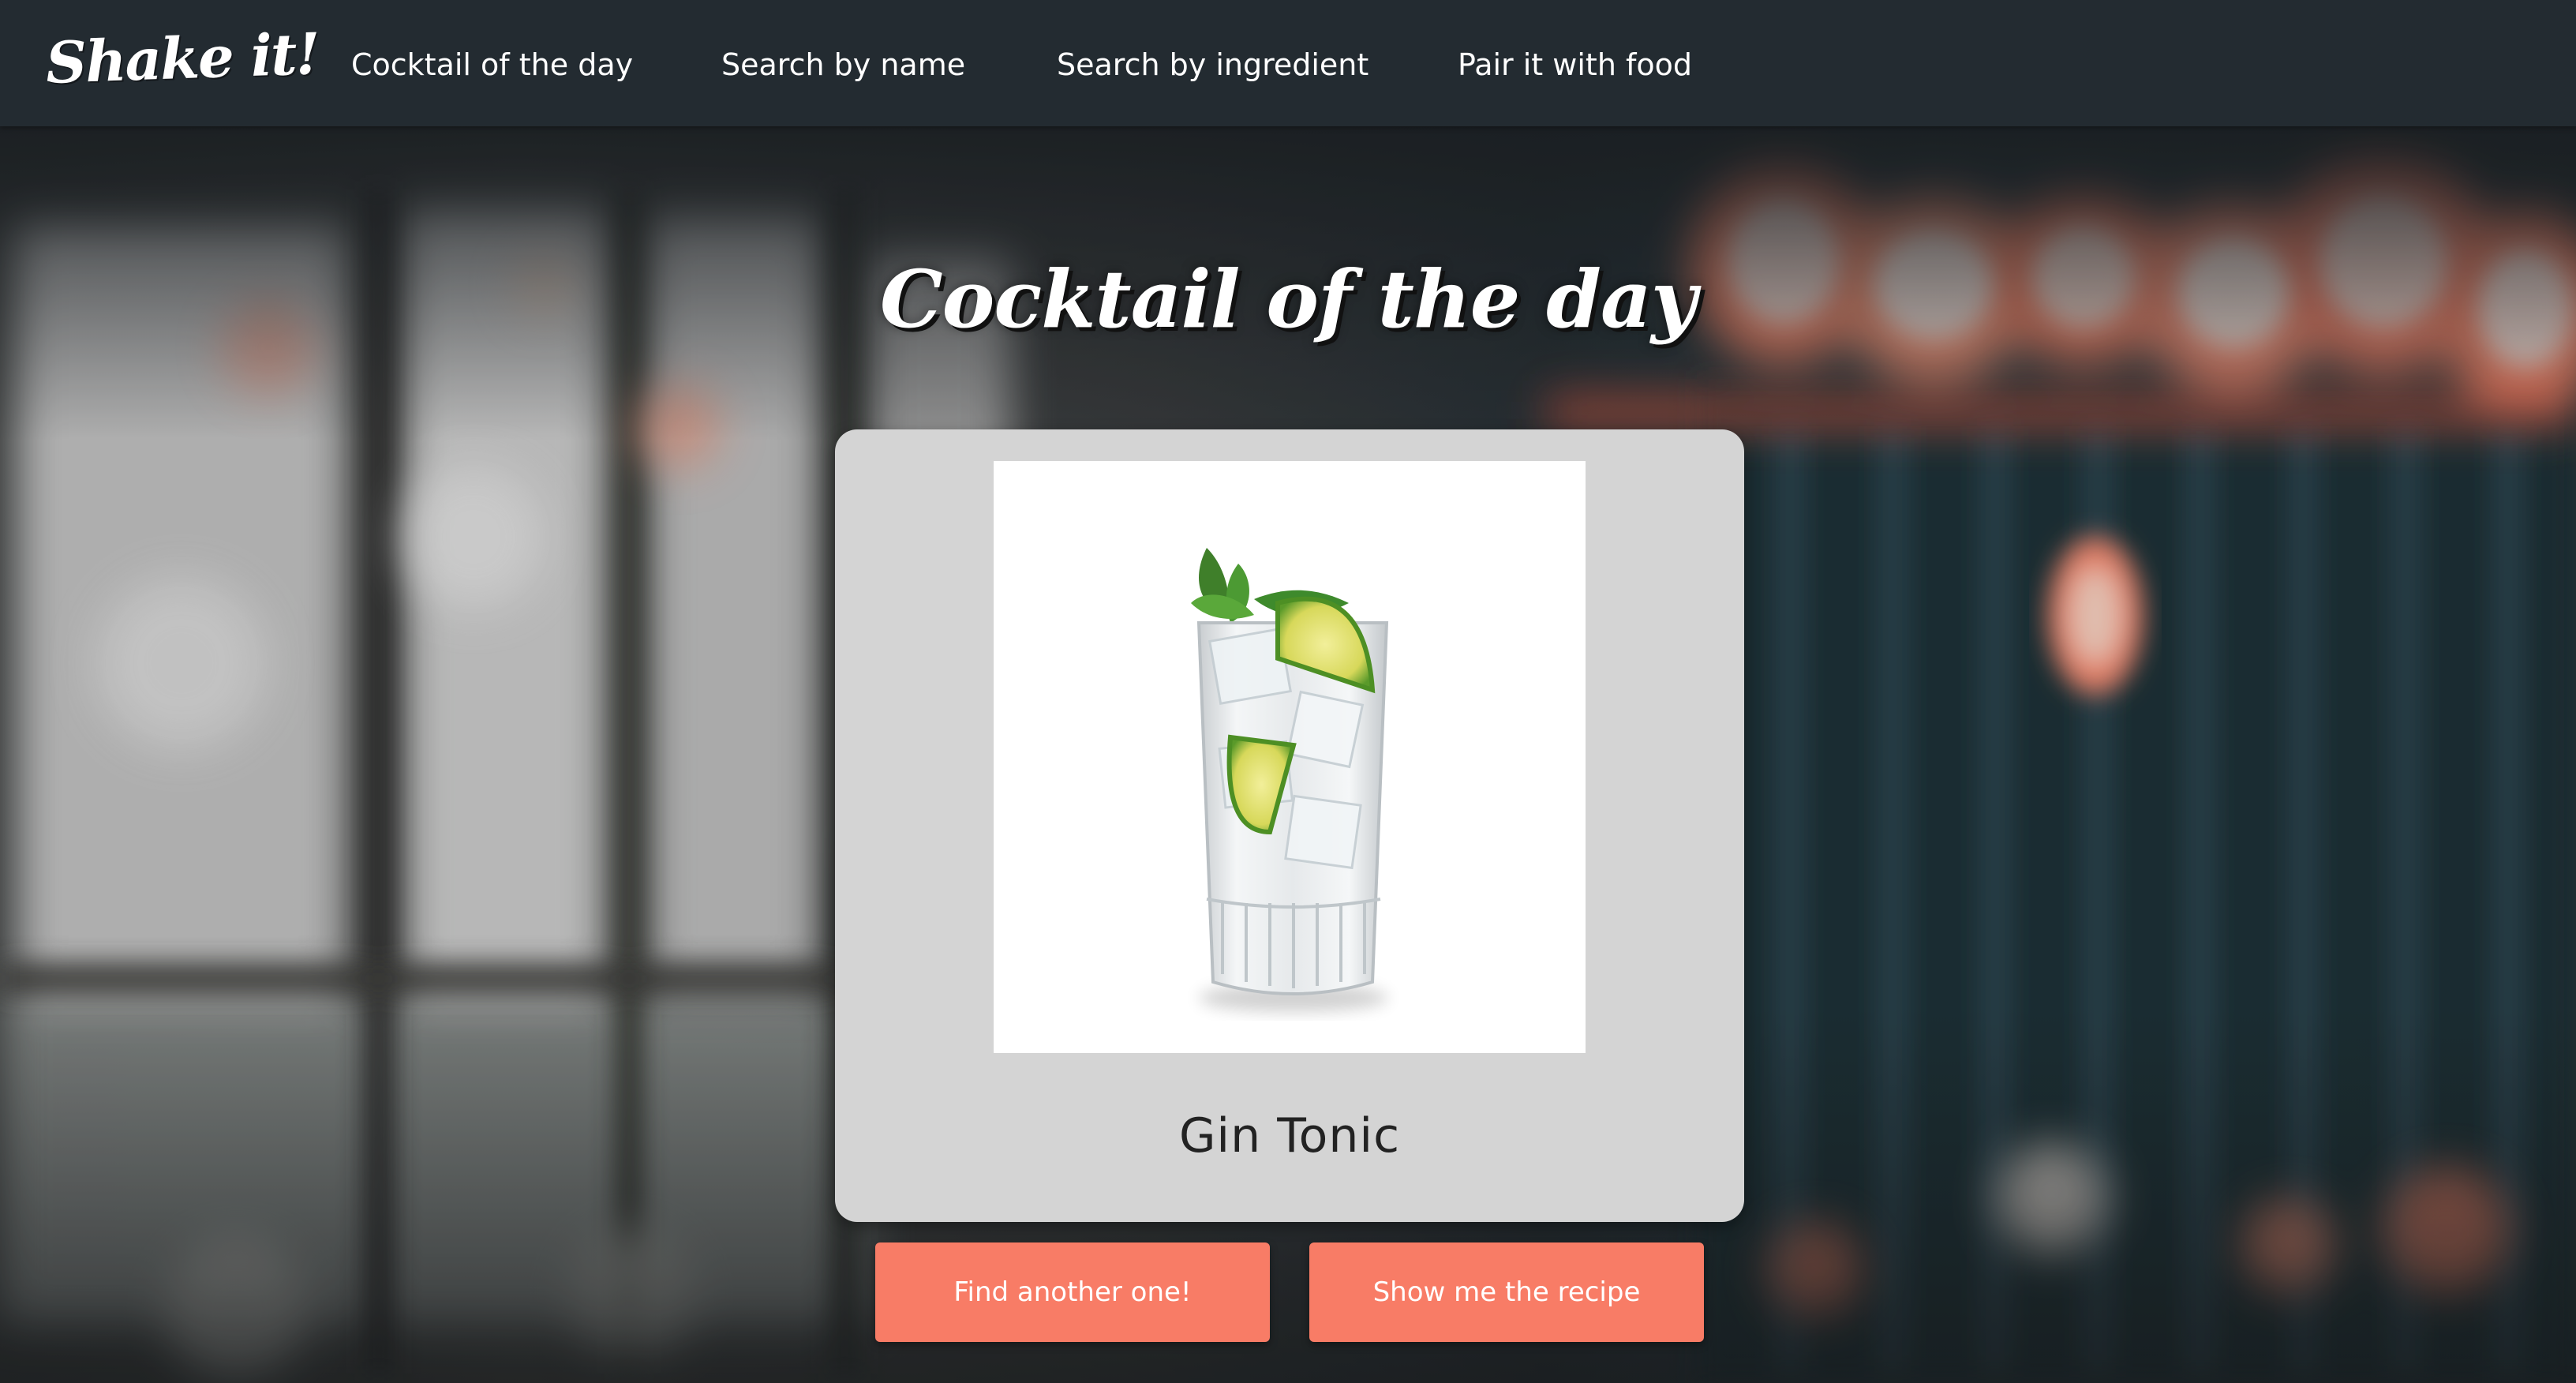  What do you see at coordinates (1212, 64) in the screenshot?
I see `nav-link-search-by-ingredient: Search by ingredient` at bounding box center [1212, 64].